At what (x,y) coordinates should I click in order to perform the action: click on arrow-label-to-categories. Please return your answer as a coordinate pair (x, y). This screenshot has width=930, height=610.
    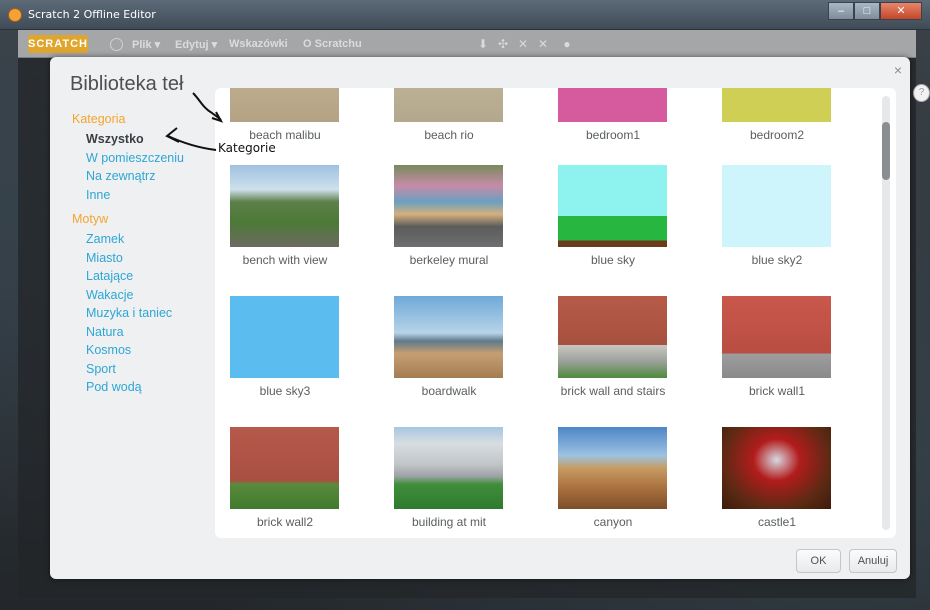
    Looking at the image, I should click on (192, 143).